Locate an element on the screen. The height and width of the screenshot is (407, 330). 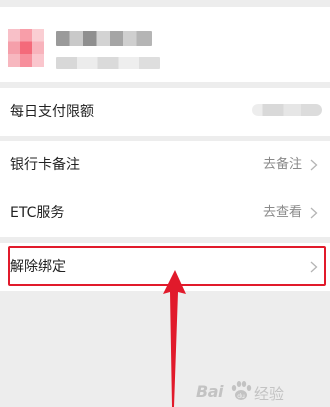
baidu-jingyan-watermark: Bai du 经验 is located at coordinates (261, 392).